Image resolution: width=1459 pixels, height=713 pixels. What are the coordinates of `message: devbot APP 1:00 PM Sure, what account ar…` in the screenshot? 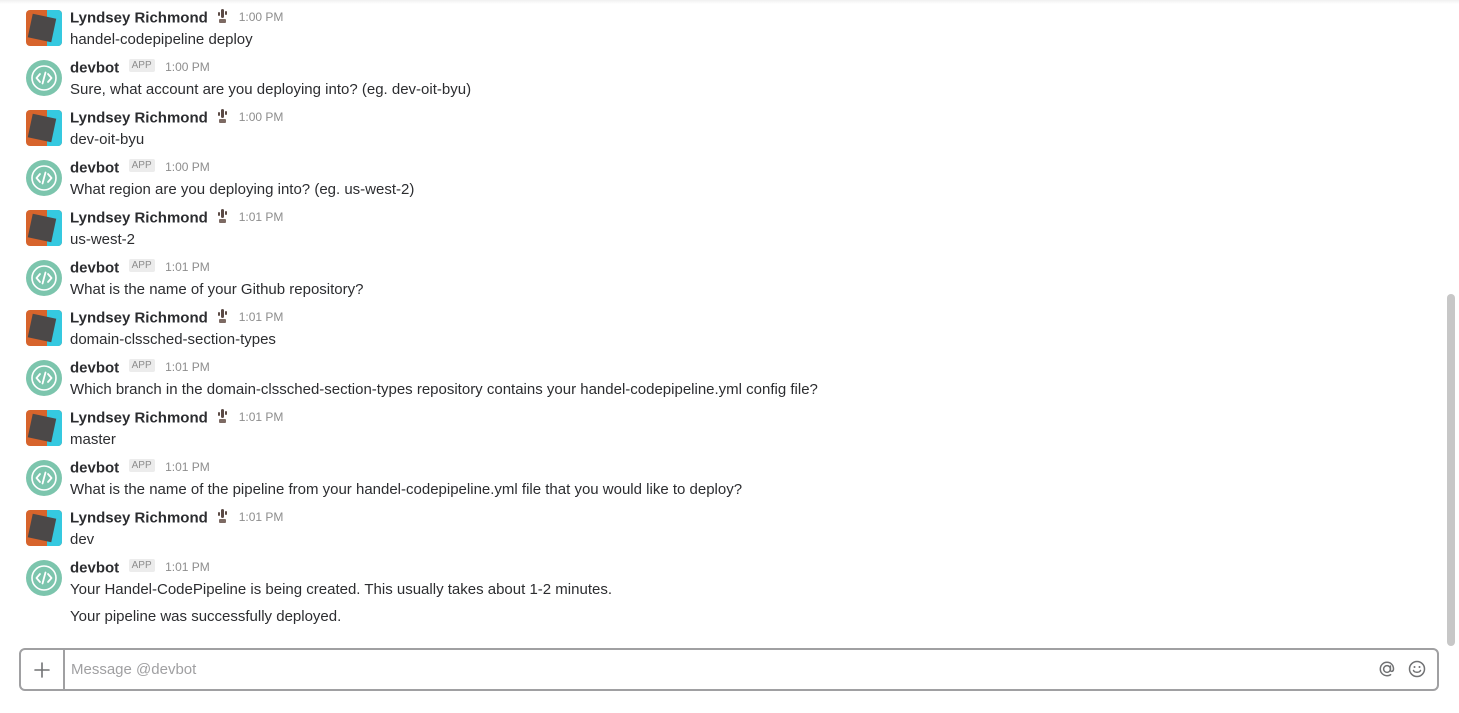 It's located at (720, 75).